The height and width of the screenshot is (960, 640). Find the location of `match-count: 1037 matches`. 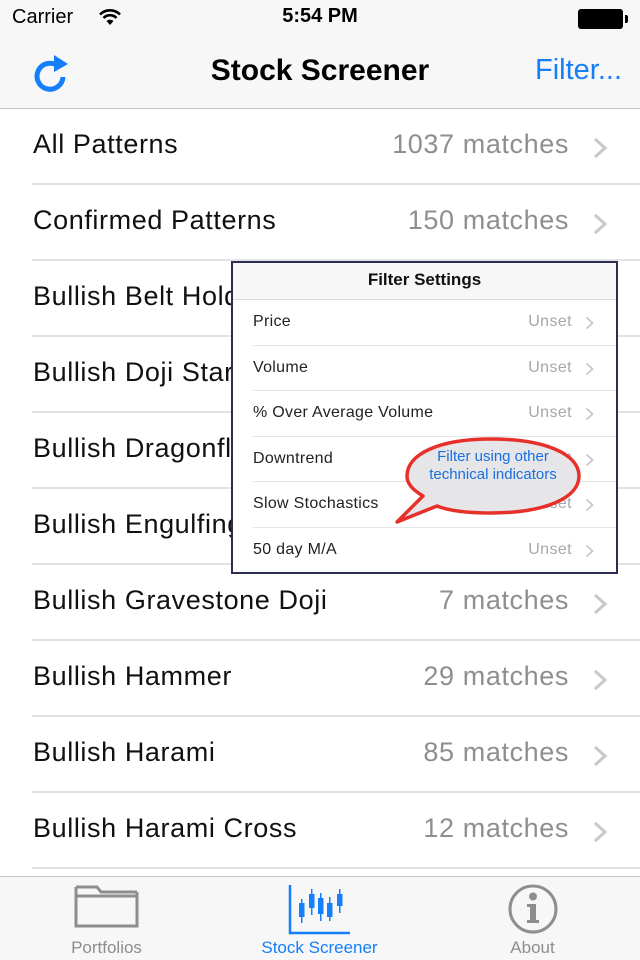

match-count: 1037 matches is located at coordinates (480, 144).